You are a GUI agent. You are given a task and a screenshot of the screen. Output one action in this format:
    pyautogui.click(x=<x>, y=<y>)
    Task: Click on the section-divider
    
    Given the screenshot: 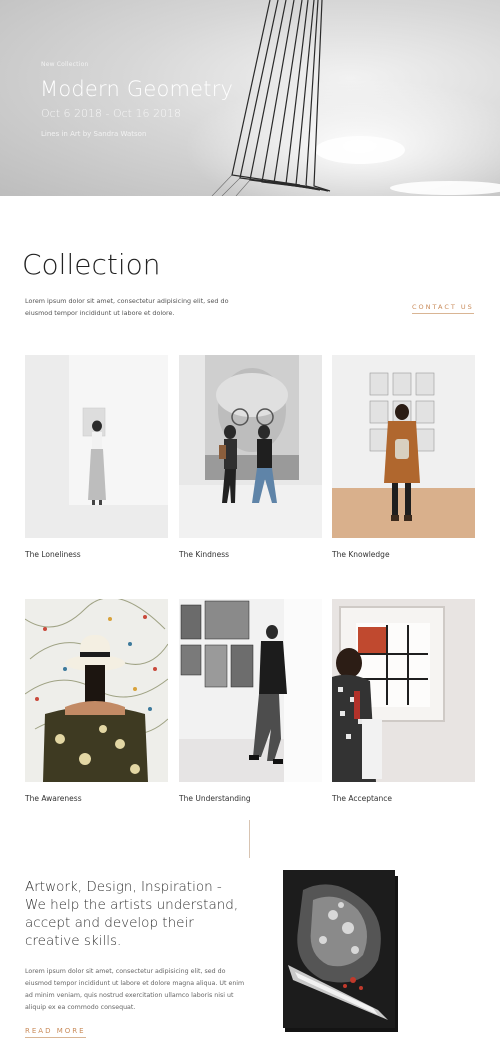 What is the action you would take?
    pyautogui.click(x=249, y=839)
    